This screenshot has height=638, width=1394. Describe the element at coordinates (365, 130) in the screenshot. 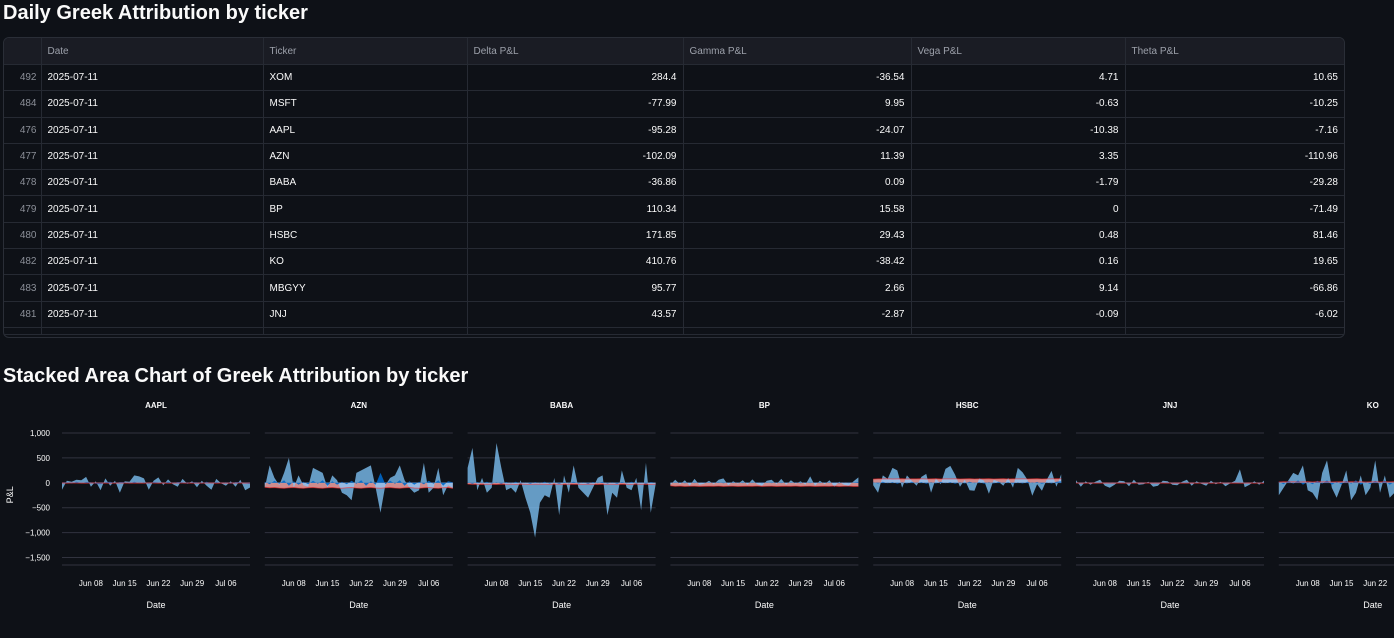

I see `table-cell: AAPL` at that location.